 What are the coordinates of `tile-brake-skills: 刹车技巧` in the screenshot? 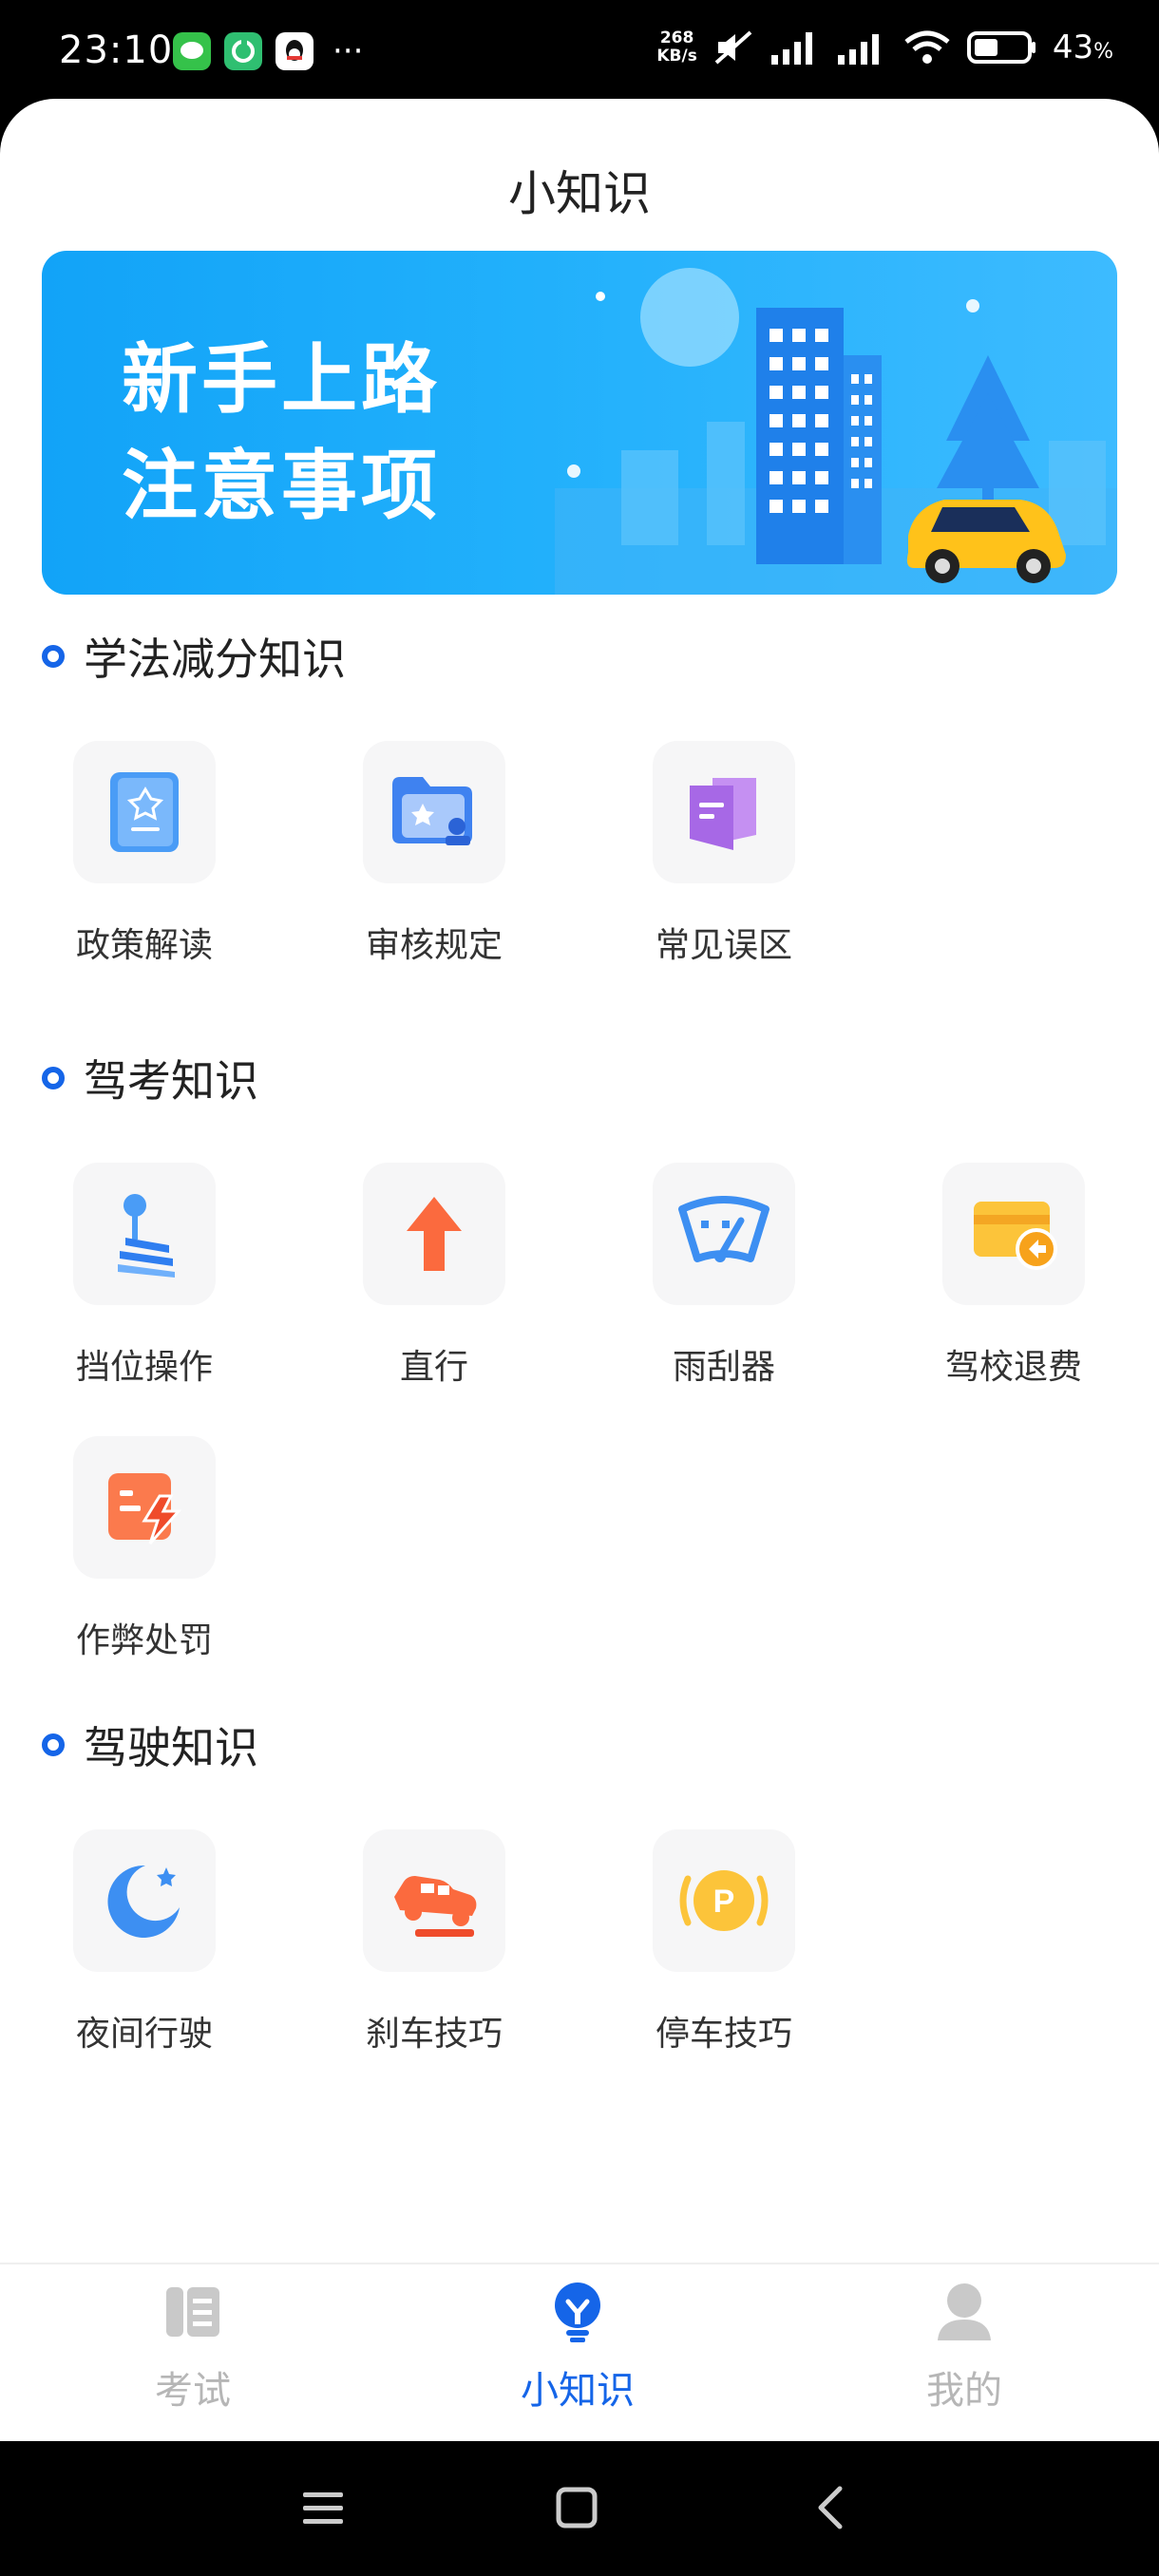 It's located at (434, 1942).